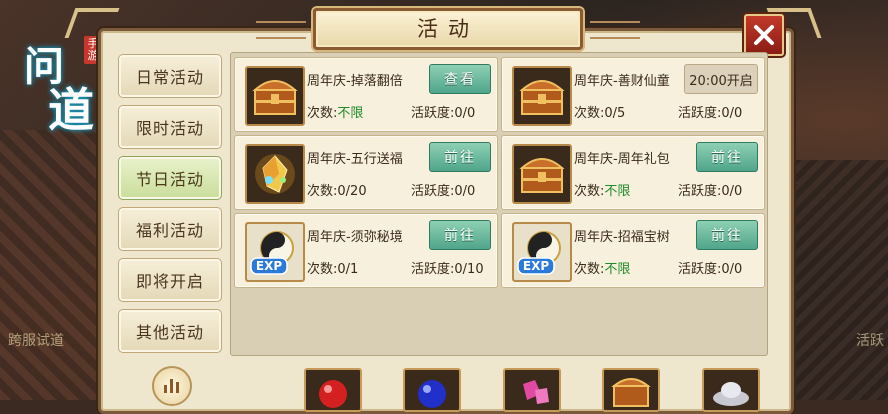  I want to click on activeness-stats-button, so click(172, 386).